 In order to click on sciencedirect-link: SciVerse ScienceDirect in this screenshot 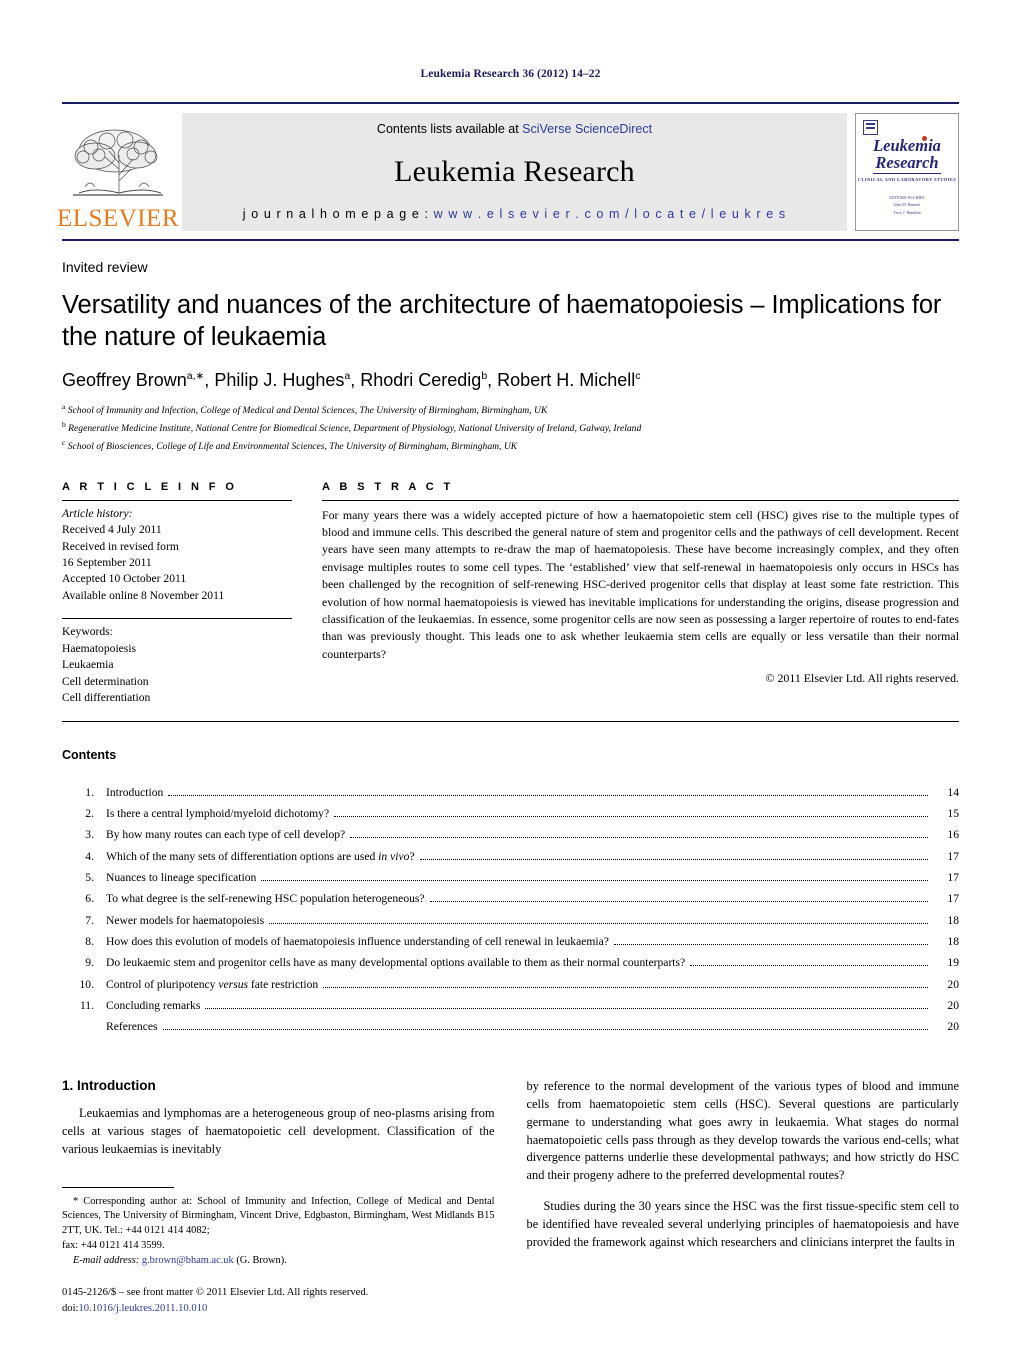, I will do `click(587, 129)`.